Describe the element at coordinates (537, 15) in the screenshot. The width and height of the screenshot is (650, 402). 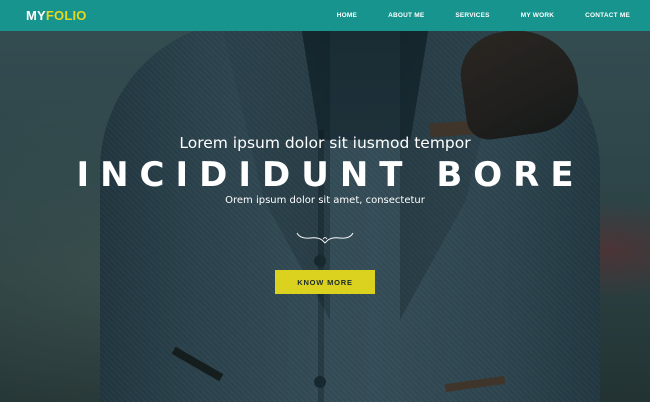
I see `nav-link-my-work: MY WORK` at that location.